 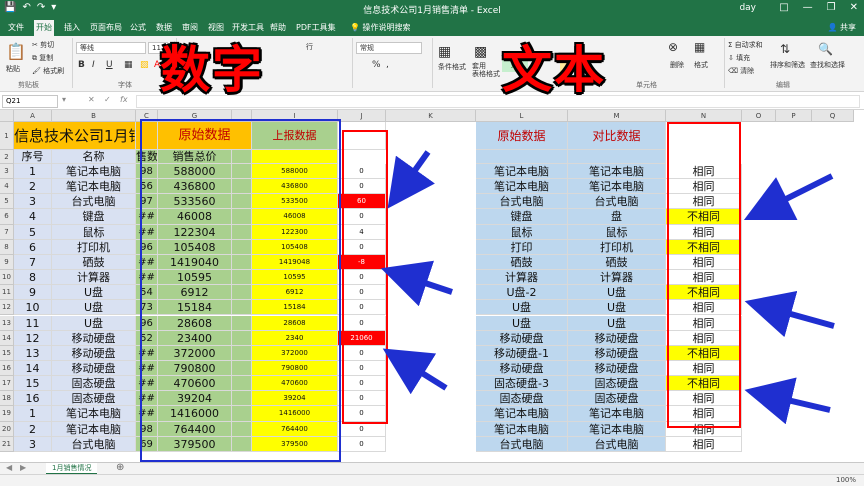 What do you see at coordinates (617, 217) in the screenshot?
I see `text-compare-cell: 盘` at bounding box center [617, 217].